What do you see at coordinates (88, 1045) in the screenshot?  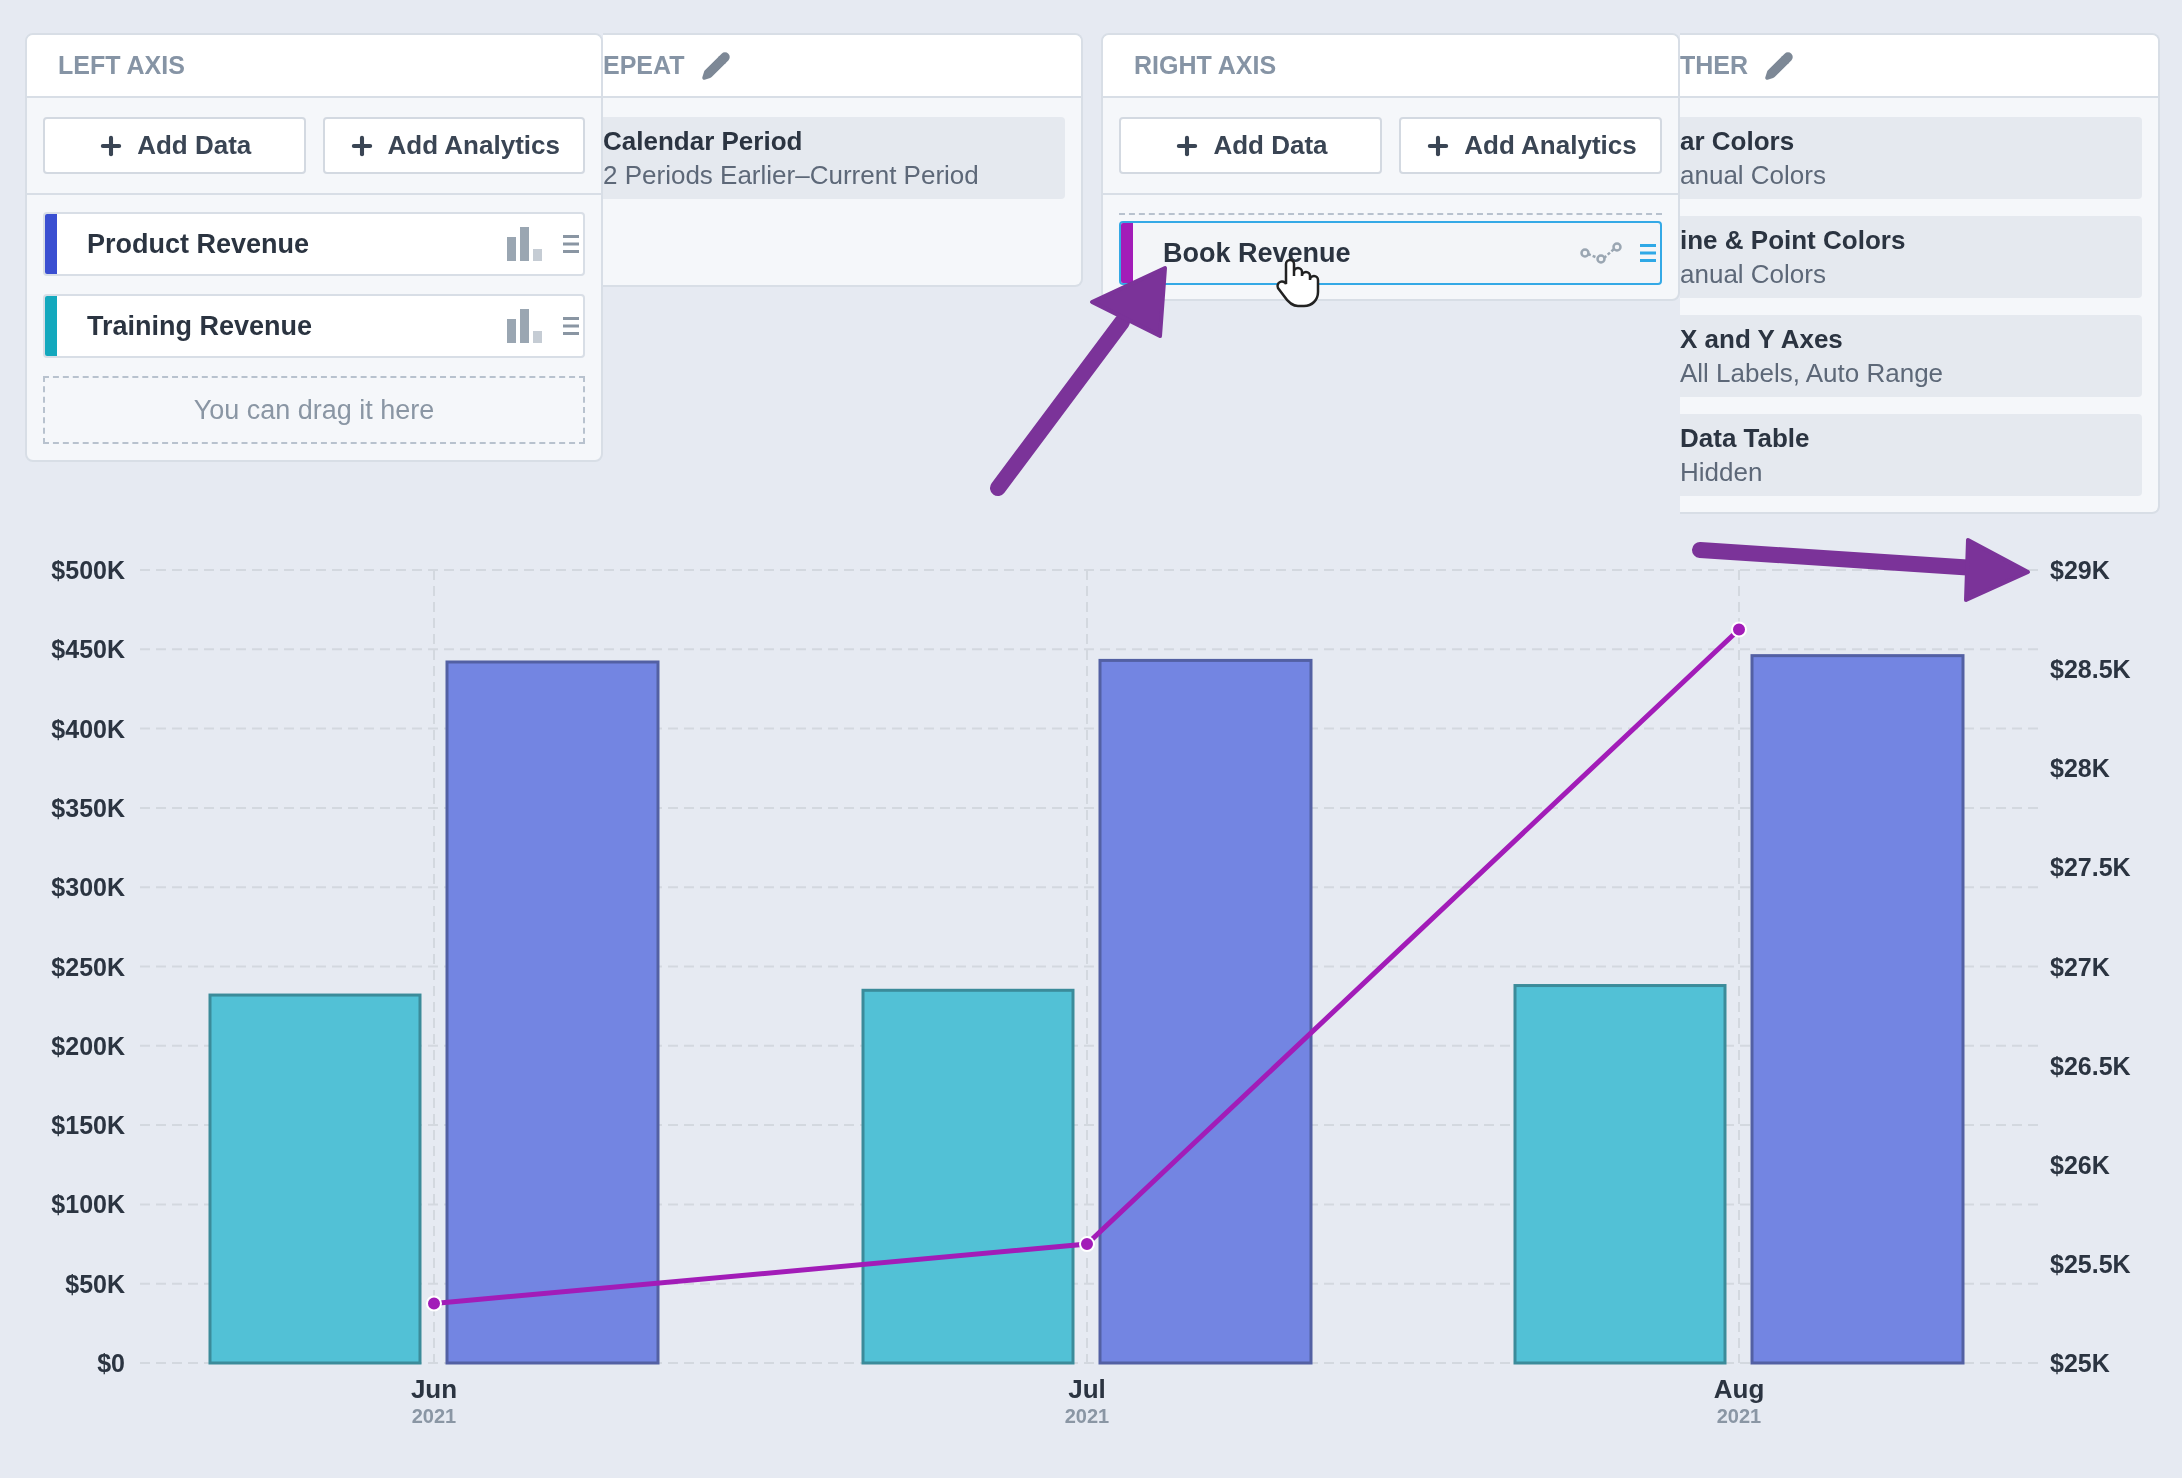 I see `y-axis-label: $200K` at bounding box center [88, 1045].